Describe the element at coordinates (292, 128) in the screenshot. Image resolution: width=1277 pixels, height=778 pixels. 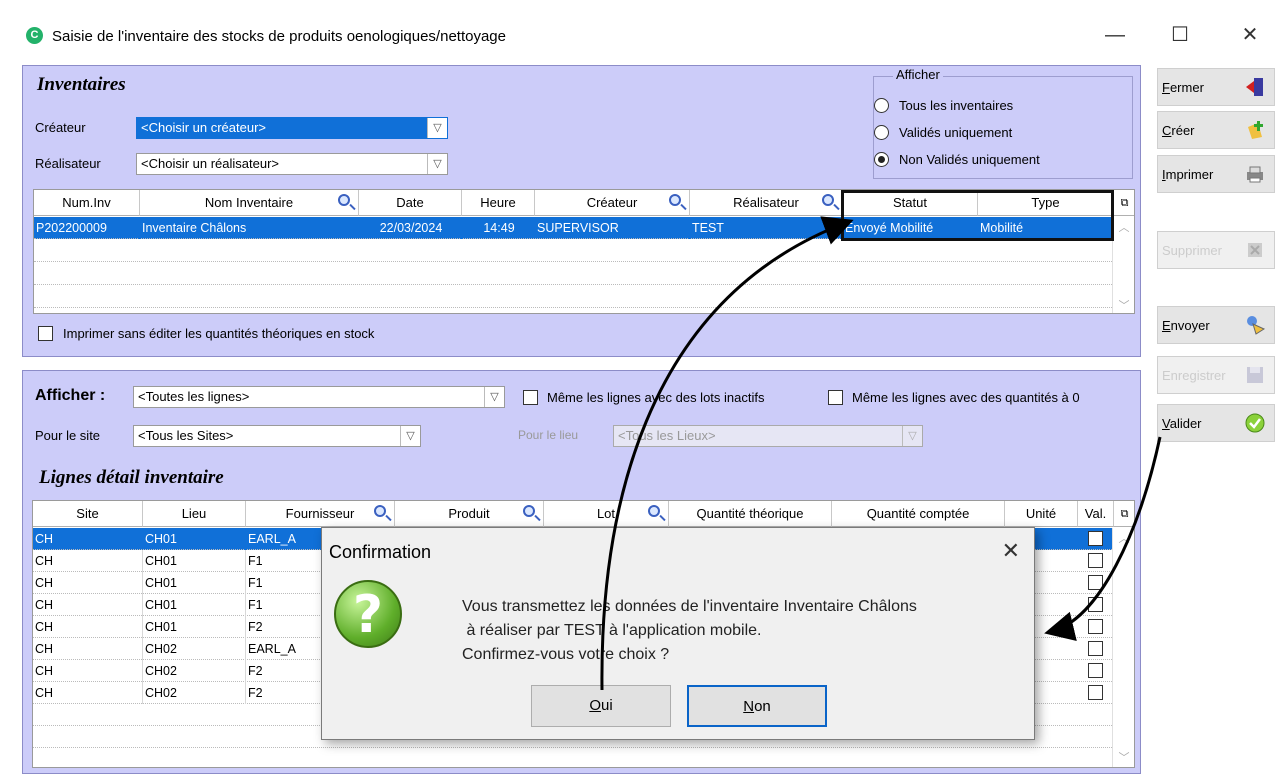
I see `createur-select: <Choisir un créateur> ▽` at that location.